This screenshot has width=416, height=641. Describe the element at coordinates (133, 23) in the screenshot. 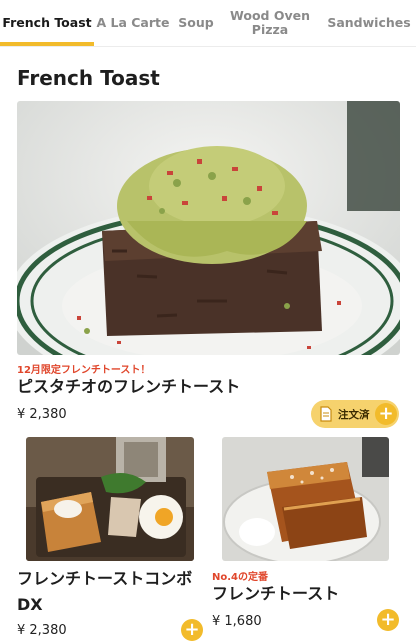

I see `tab-a-la-carte: A La Carte` at that location.